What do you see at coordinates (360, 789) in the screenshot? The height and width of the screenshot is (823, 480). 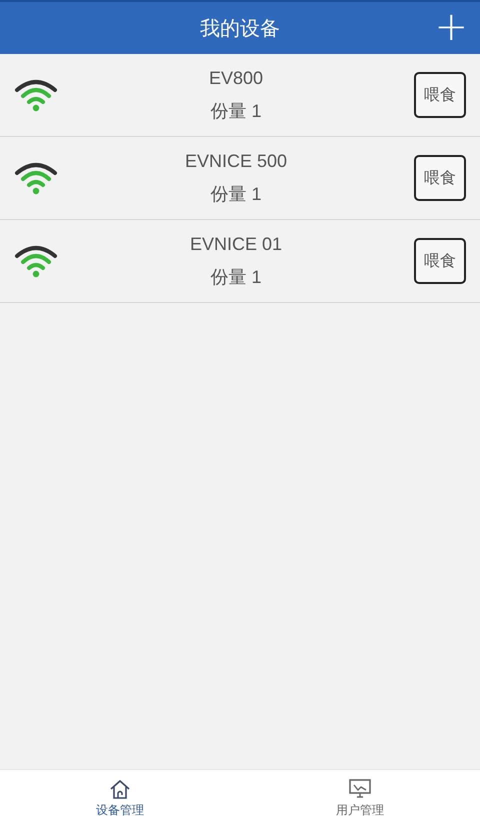 I see `monitor-icon` at bounding box center [360, 789].